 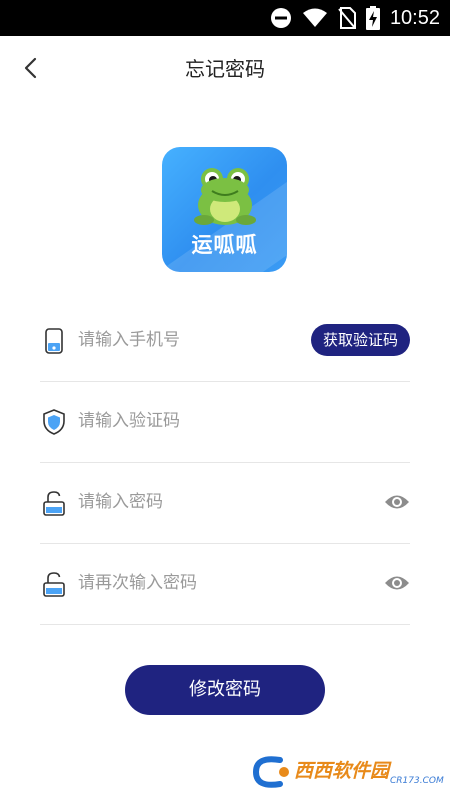 I want to click on confirm-password-input, so click(x=208, y=583).